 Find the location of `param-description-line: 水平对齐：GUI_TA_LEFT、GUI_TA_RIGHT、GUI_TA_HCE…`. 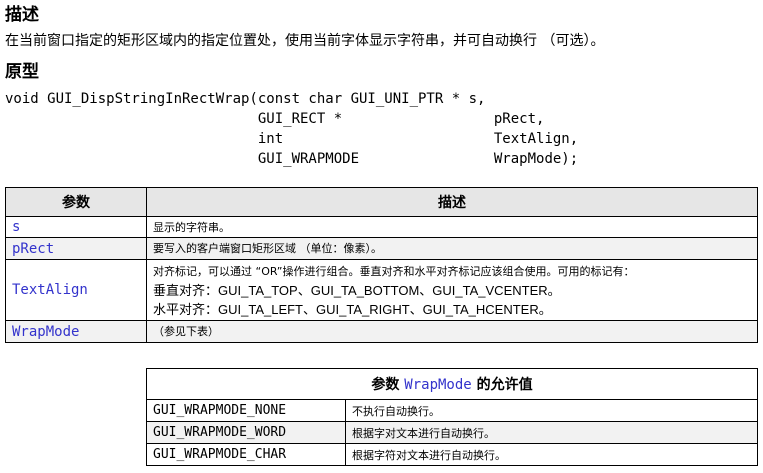

param-description-line: 水平对齐：GUI_TA_LEFT、GUI_TA_RIGHT、GUI_TA_HCE… is located at coordinates (352, 309).